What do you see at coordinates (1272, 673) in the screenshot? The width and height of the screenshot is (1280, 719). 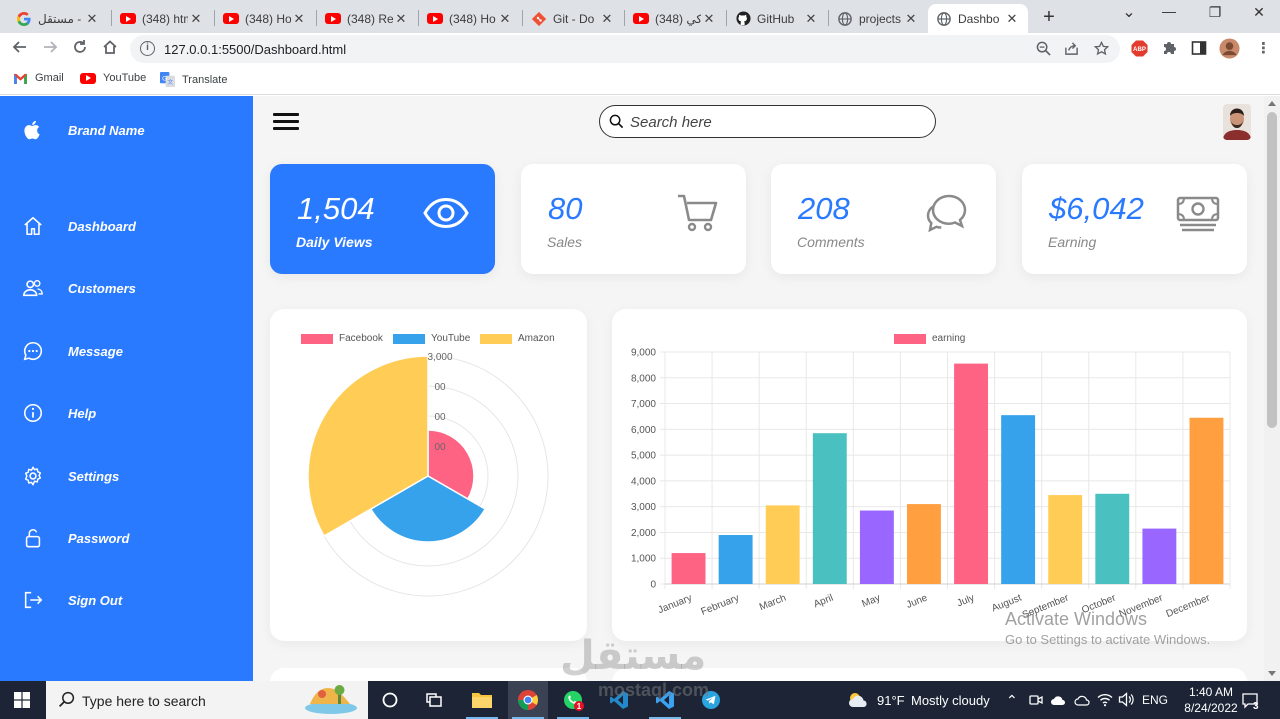 I see `scroll-down-arrow` at bounding box center [1272, 673].